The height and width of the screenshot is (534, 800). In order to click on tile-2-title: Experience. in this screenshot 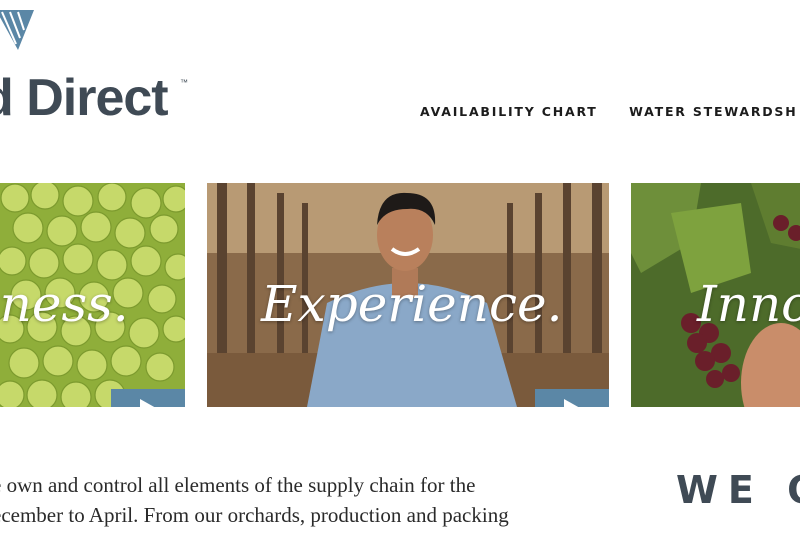, I will do `click(412, 304)`.